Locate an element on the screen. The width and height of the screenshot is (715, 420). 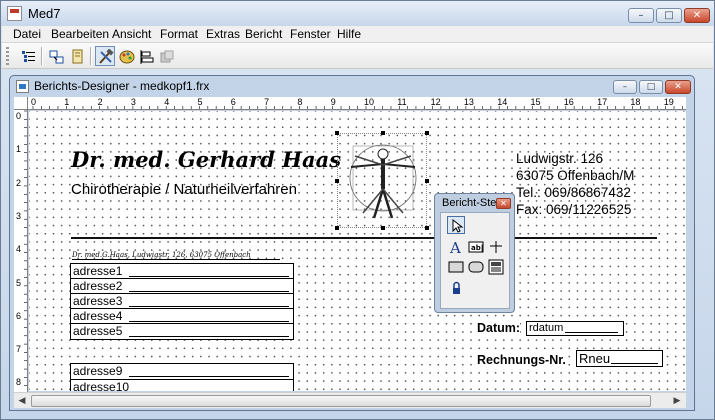
menu-format: Format is located at coordinates (179, 34).